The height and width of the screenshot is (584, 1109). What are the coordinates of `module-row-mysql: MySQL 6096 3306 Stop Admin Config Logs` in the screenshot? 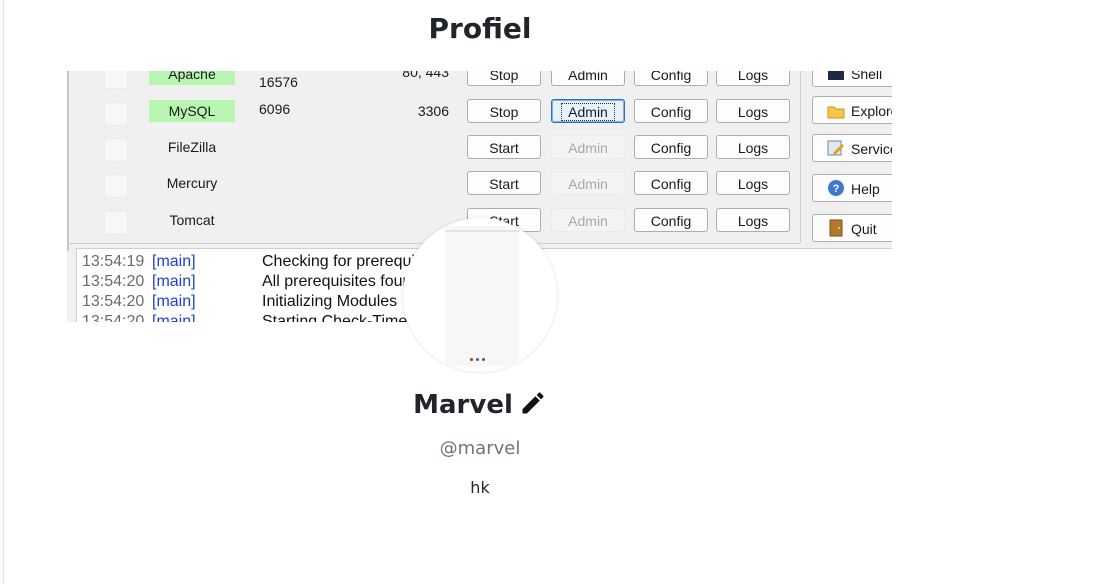 It's located at (433, 114).